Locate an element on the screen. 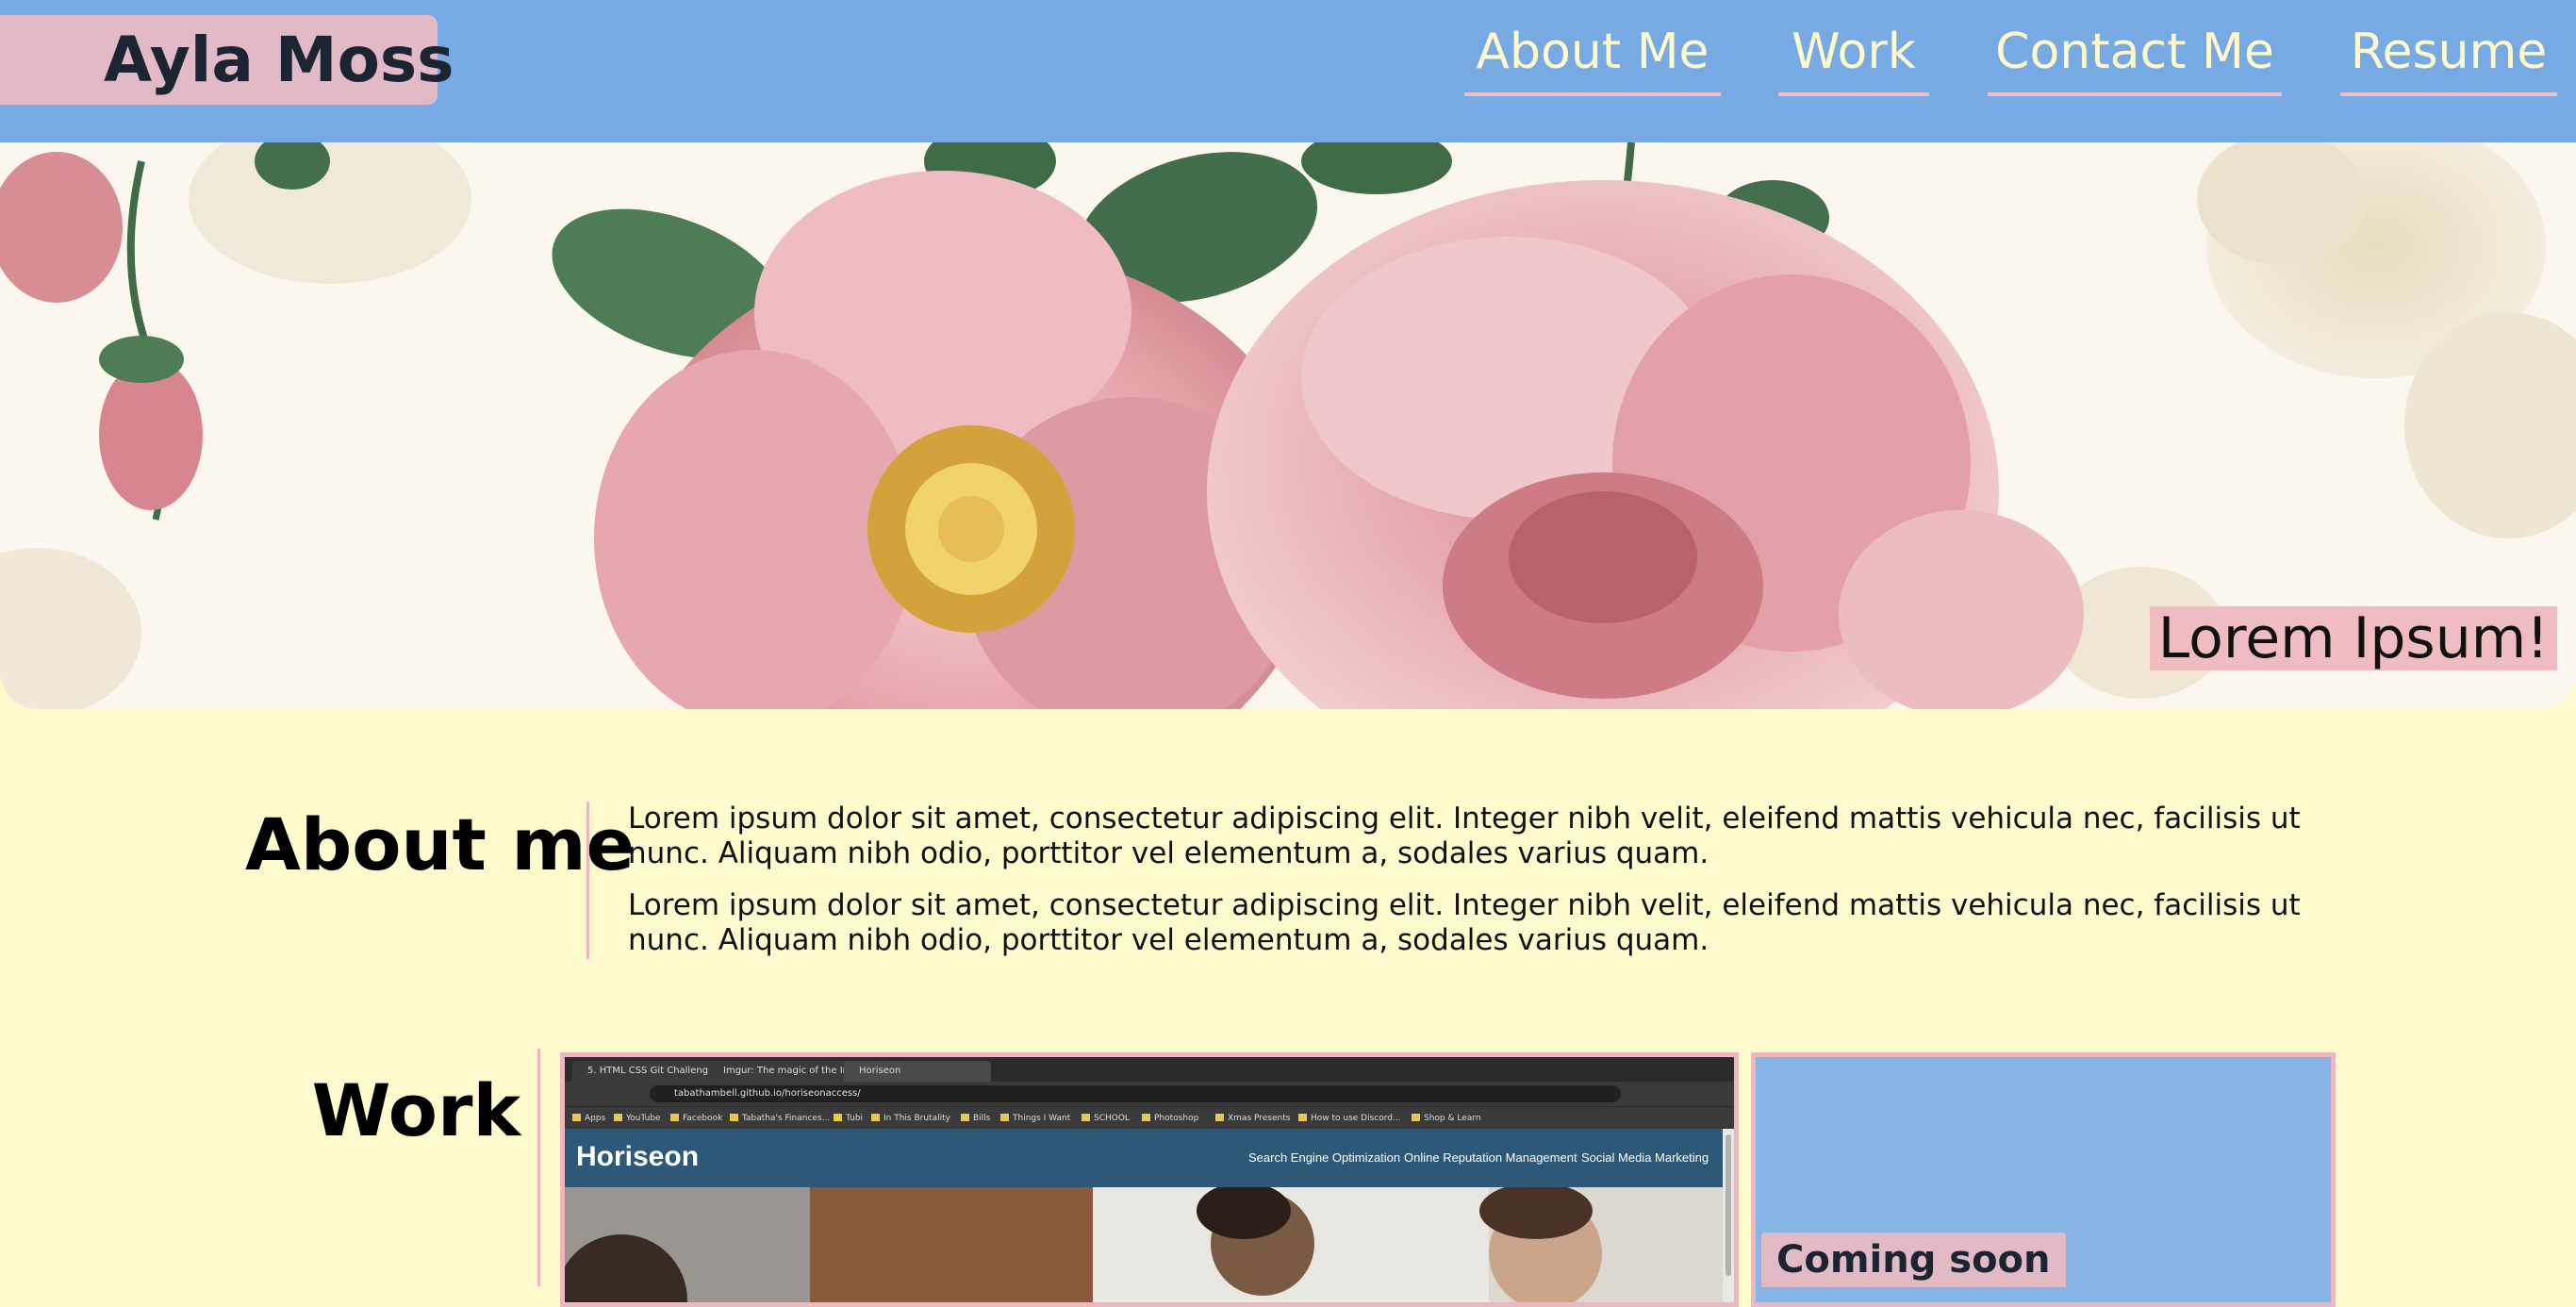 The image size is (2576, 1307). horiseon-brand: Horiseon is located at coordinates (638, 1156).